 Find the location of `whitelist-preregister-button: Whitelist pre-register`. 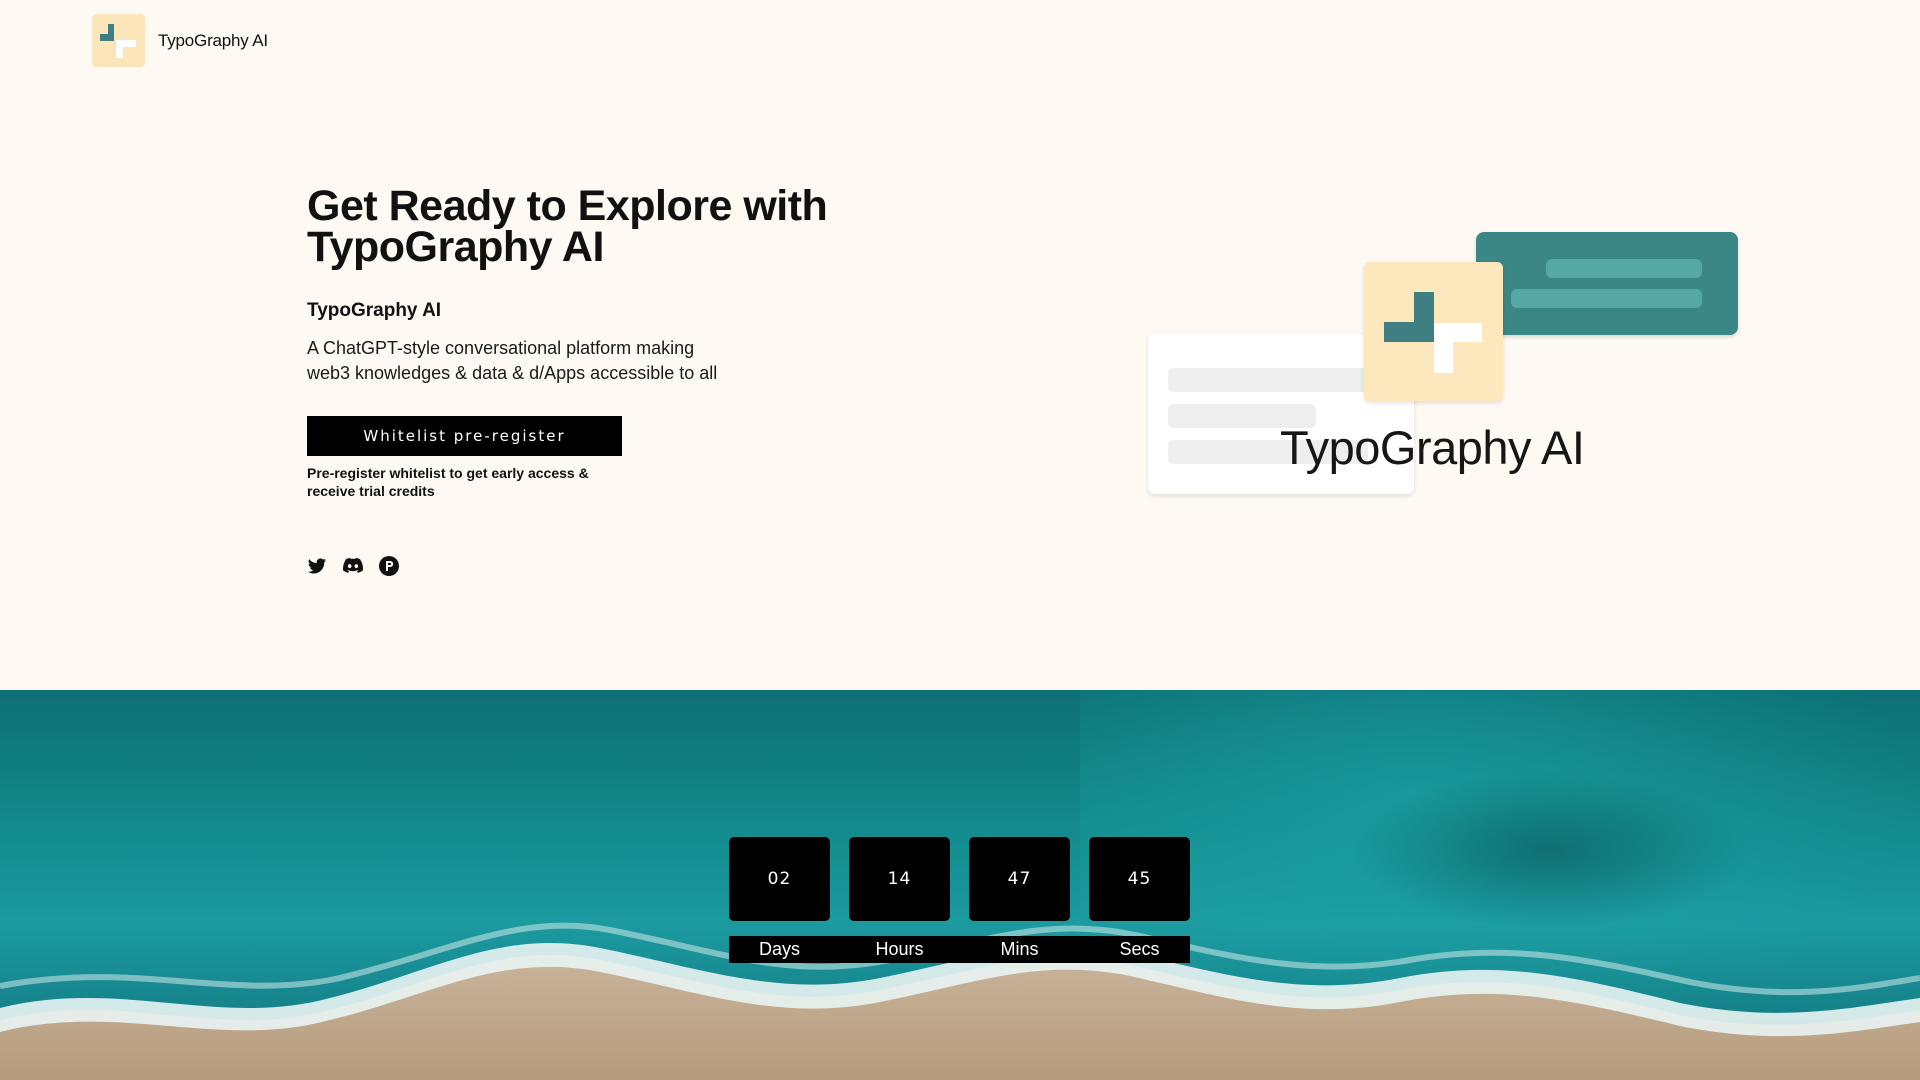

whitelist-preregister-button: Whitelist pre-register is located at coordinates (464, 436).